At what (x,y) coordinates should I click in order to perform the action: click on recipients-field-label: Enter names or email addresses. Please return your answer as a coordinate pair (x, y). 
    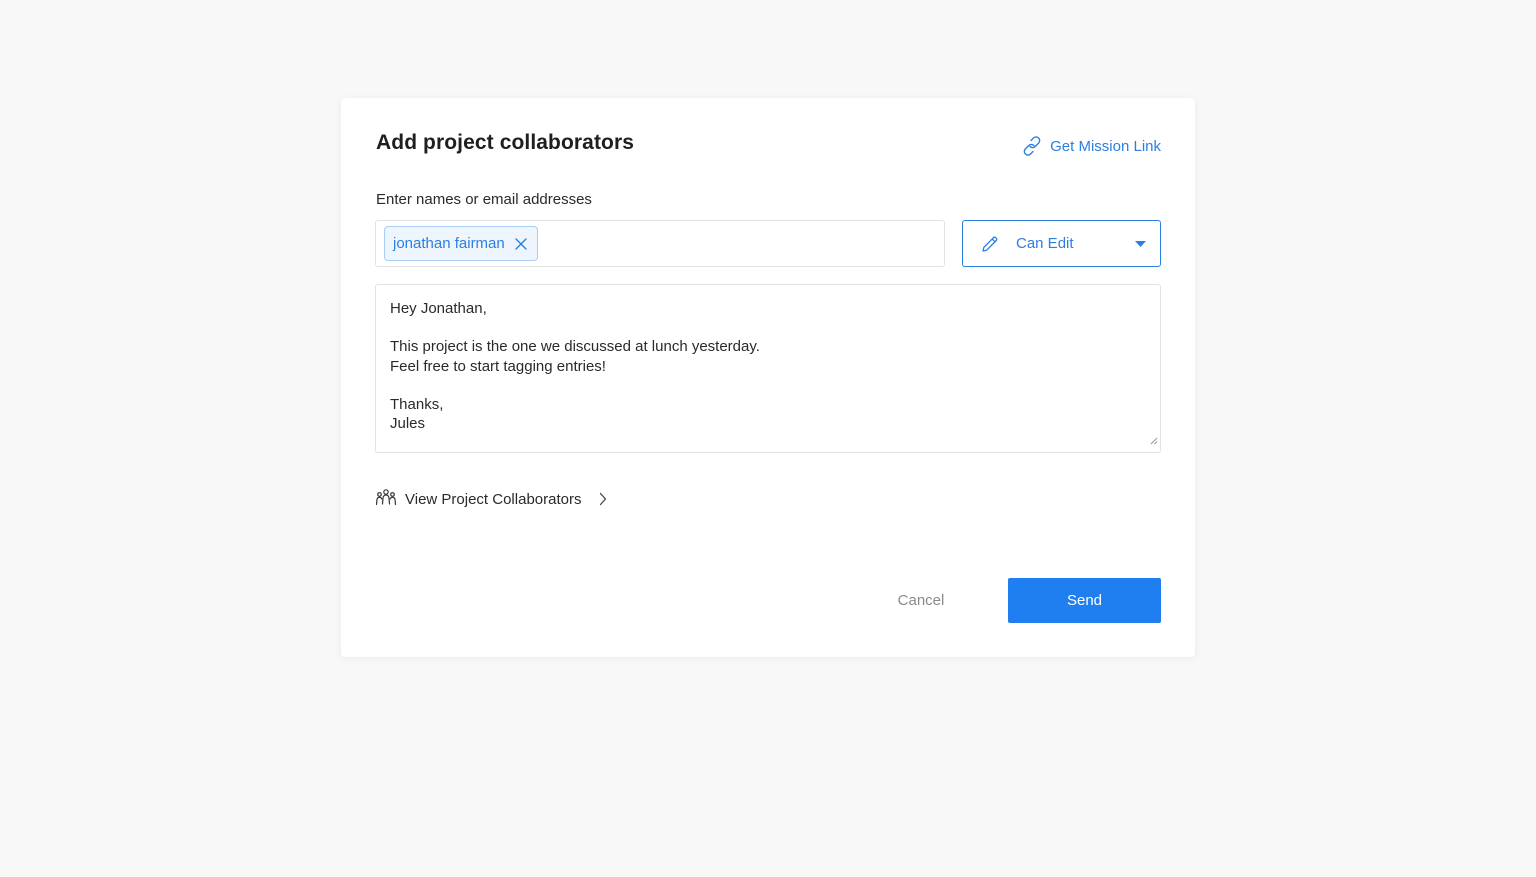
    Looking at the image, I should click on (484, 199).